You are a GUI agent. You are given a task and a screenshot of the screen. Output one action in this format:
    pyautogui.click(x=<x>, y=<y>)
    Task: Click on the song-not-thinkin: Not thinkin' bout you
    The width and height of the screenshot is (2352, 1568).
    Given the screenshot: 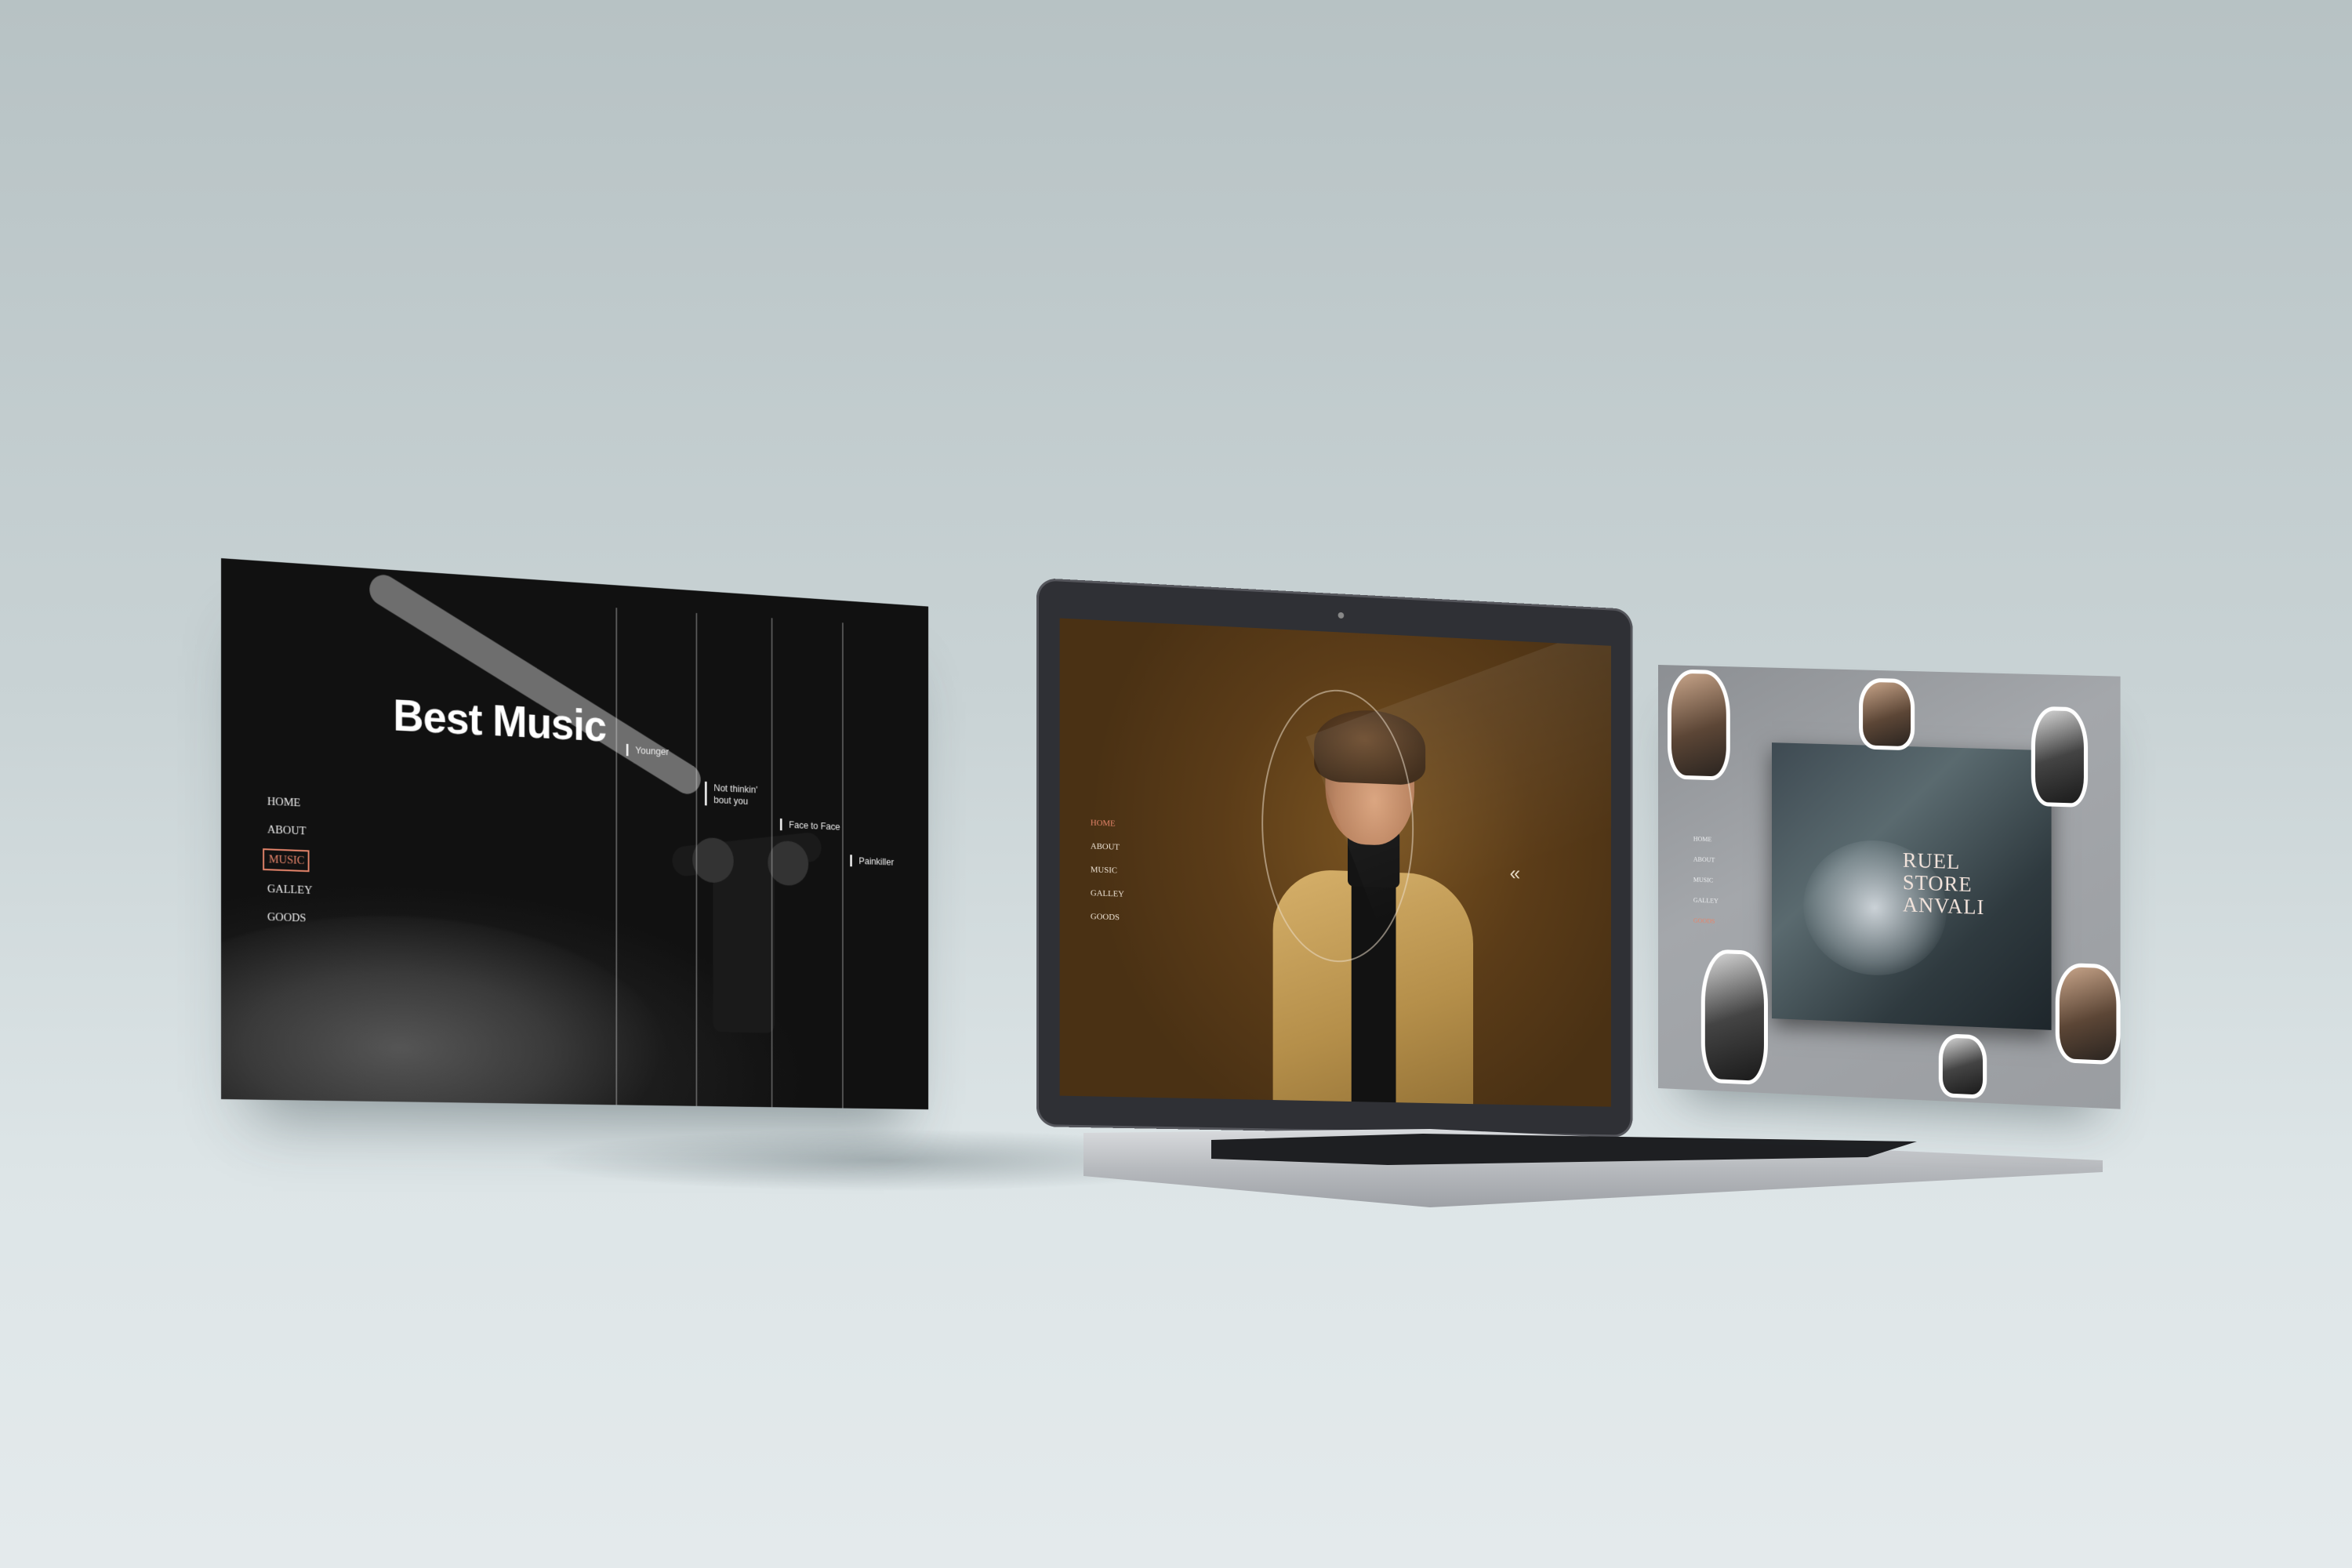 What is the action you would take?
    pyautogui.click(x=731, y=794)
    